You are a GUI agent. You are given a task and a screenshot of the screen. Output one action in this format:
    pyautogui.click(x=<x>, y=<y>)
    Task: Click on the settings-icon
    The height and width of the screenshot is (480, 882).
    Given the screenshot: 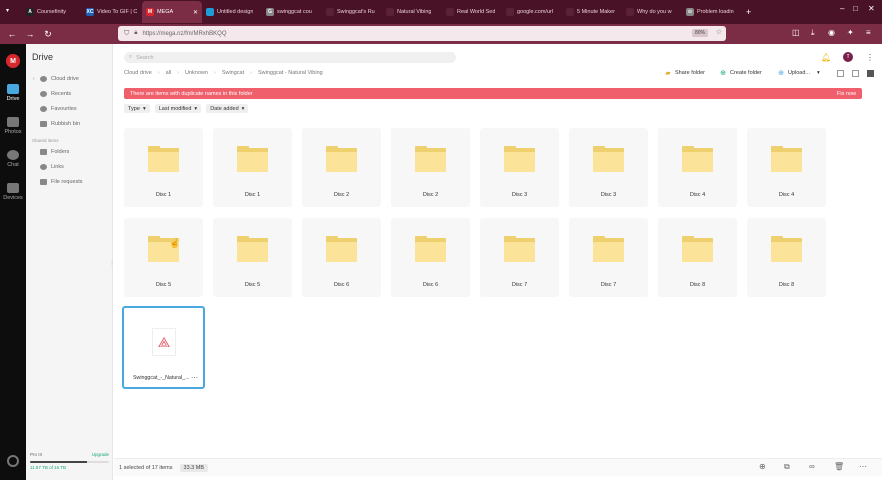 What is the action you would take?
    pyautogui.click(x=13, y=461)
    